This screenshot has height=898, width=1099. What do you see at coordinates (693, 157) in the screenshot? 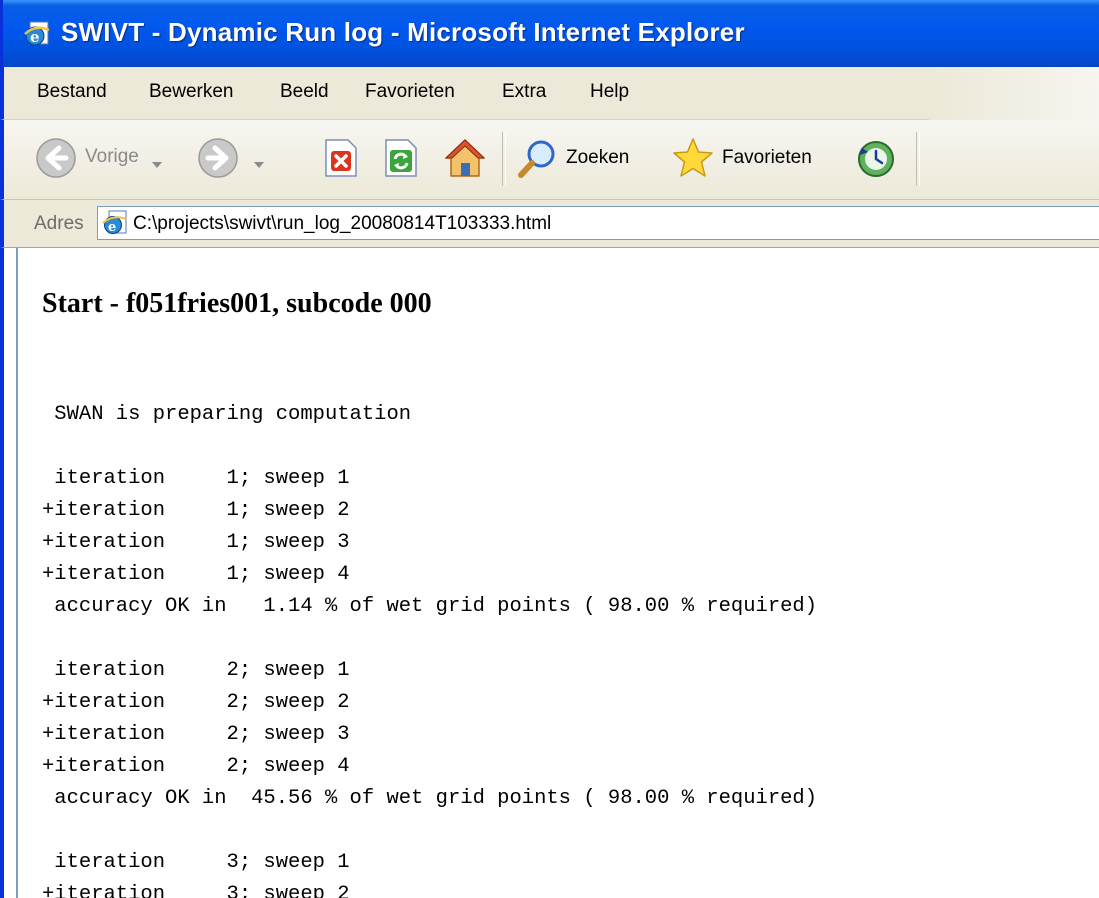
I see `star-icon` at bounding box center [693, 157].